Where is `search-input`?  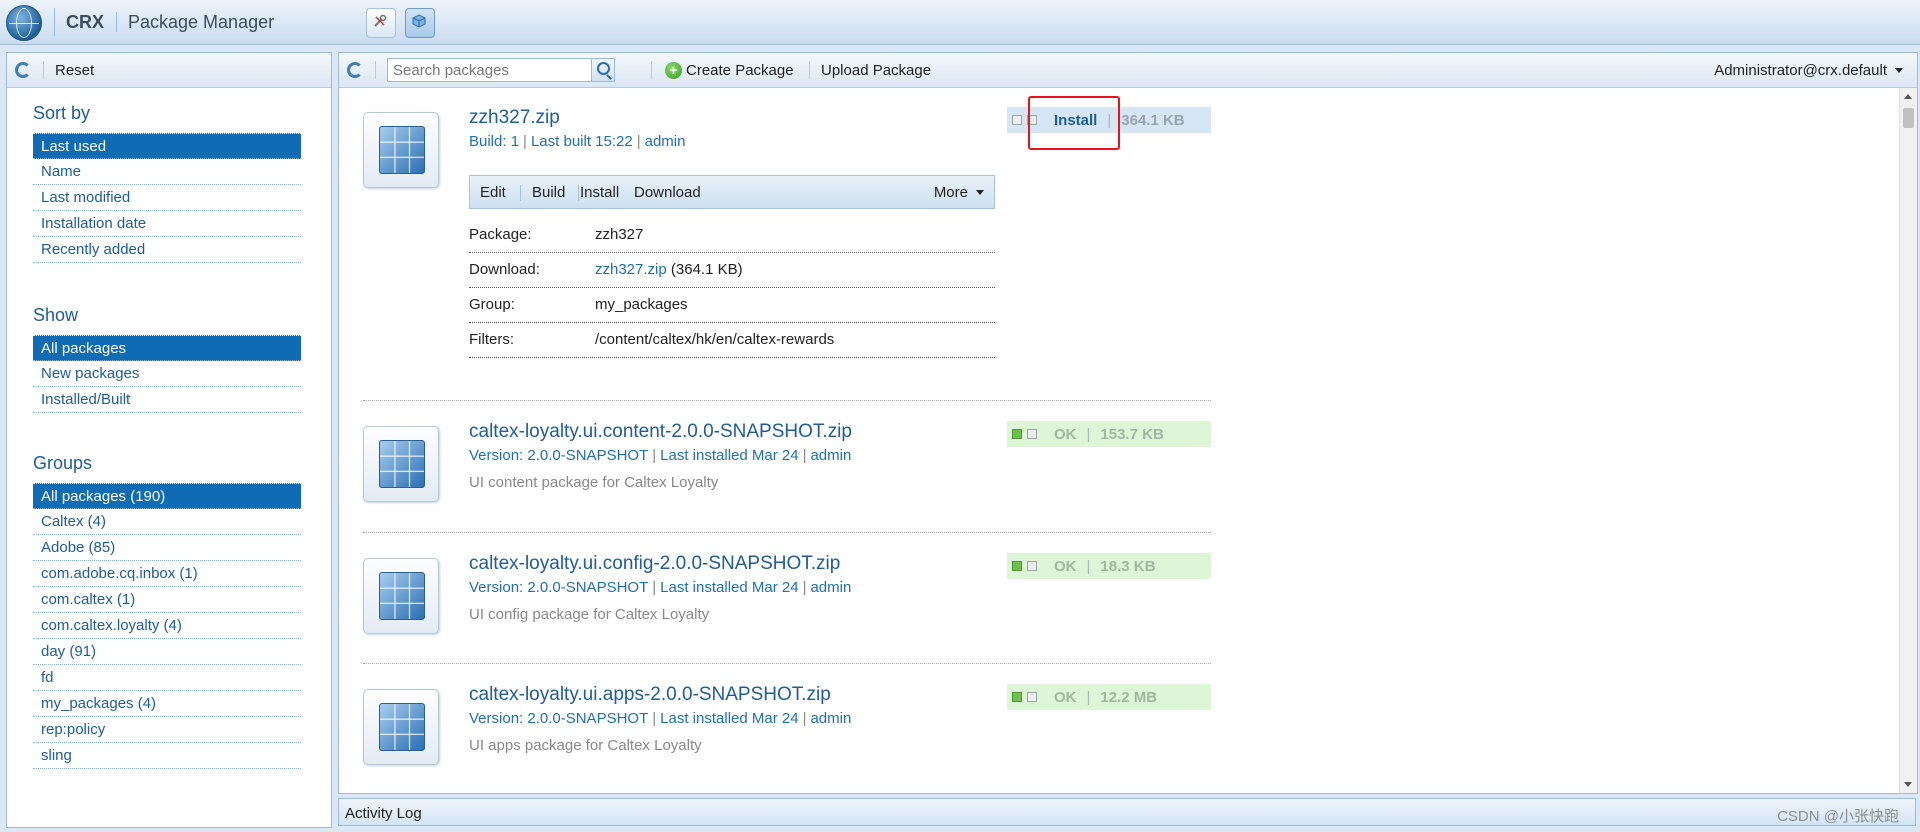 search-input is located at coordinates (493, 70).